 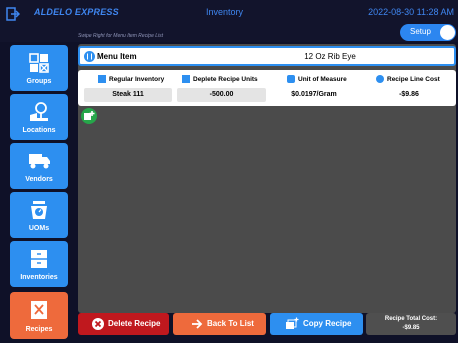 What do you see at coordinates (221, 95) in the screenshot?
I see `deplete-units-value: -500.00` at bounding box center [221, 95].